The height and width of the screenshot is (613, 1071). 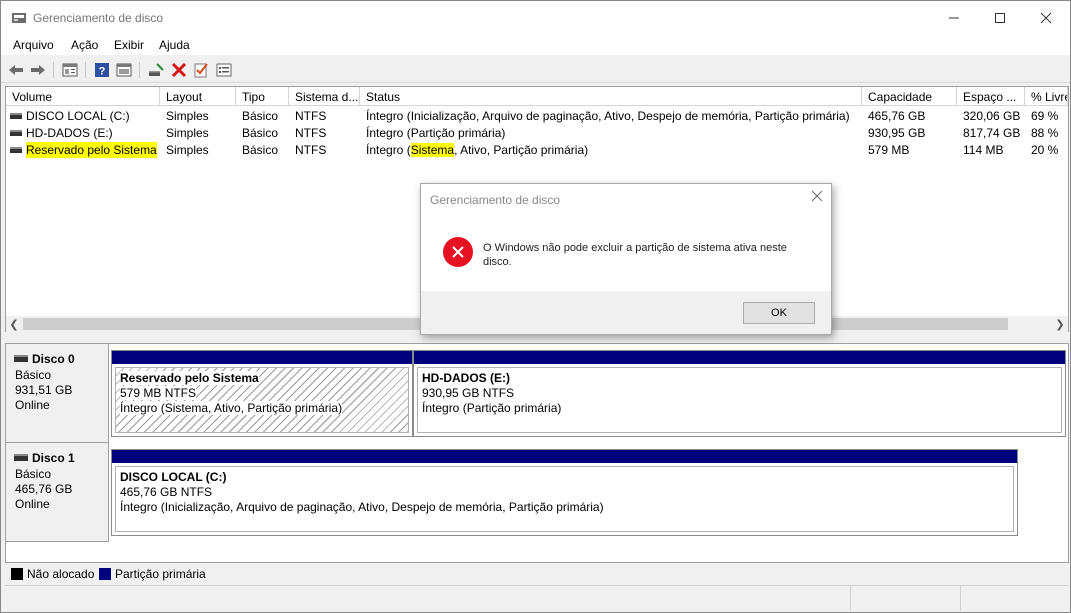 I want to click on legend-primary-swatch, so click(x=105, y=574).